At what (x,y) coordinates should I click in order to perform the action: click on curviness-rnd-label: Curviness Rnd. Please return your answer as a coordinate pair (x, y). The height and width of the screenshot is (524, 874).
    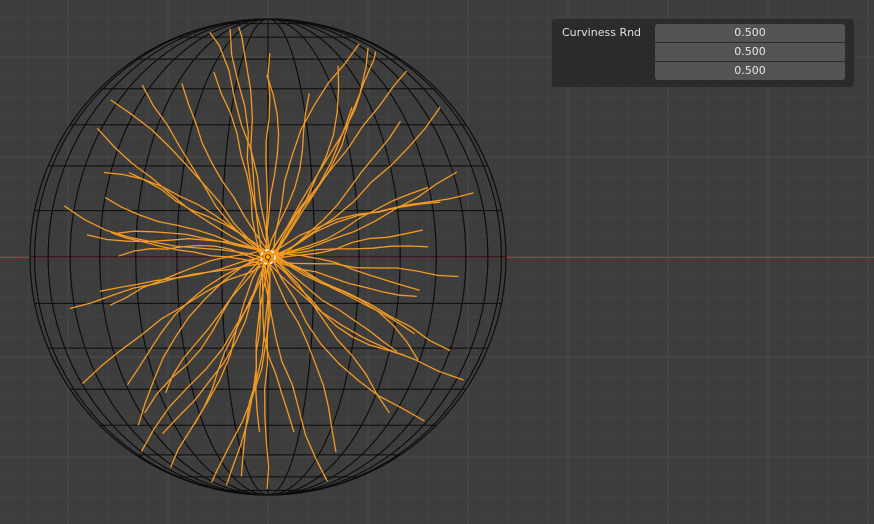
    Looking at the image, I should click on (602, 32).